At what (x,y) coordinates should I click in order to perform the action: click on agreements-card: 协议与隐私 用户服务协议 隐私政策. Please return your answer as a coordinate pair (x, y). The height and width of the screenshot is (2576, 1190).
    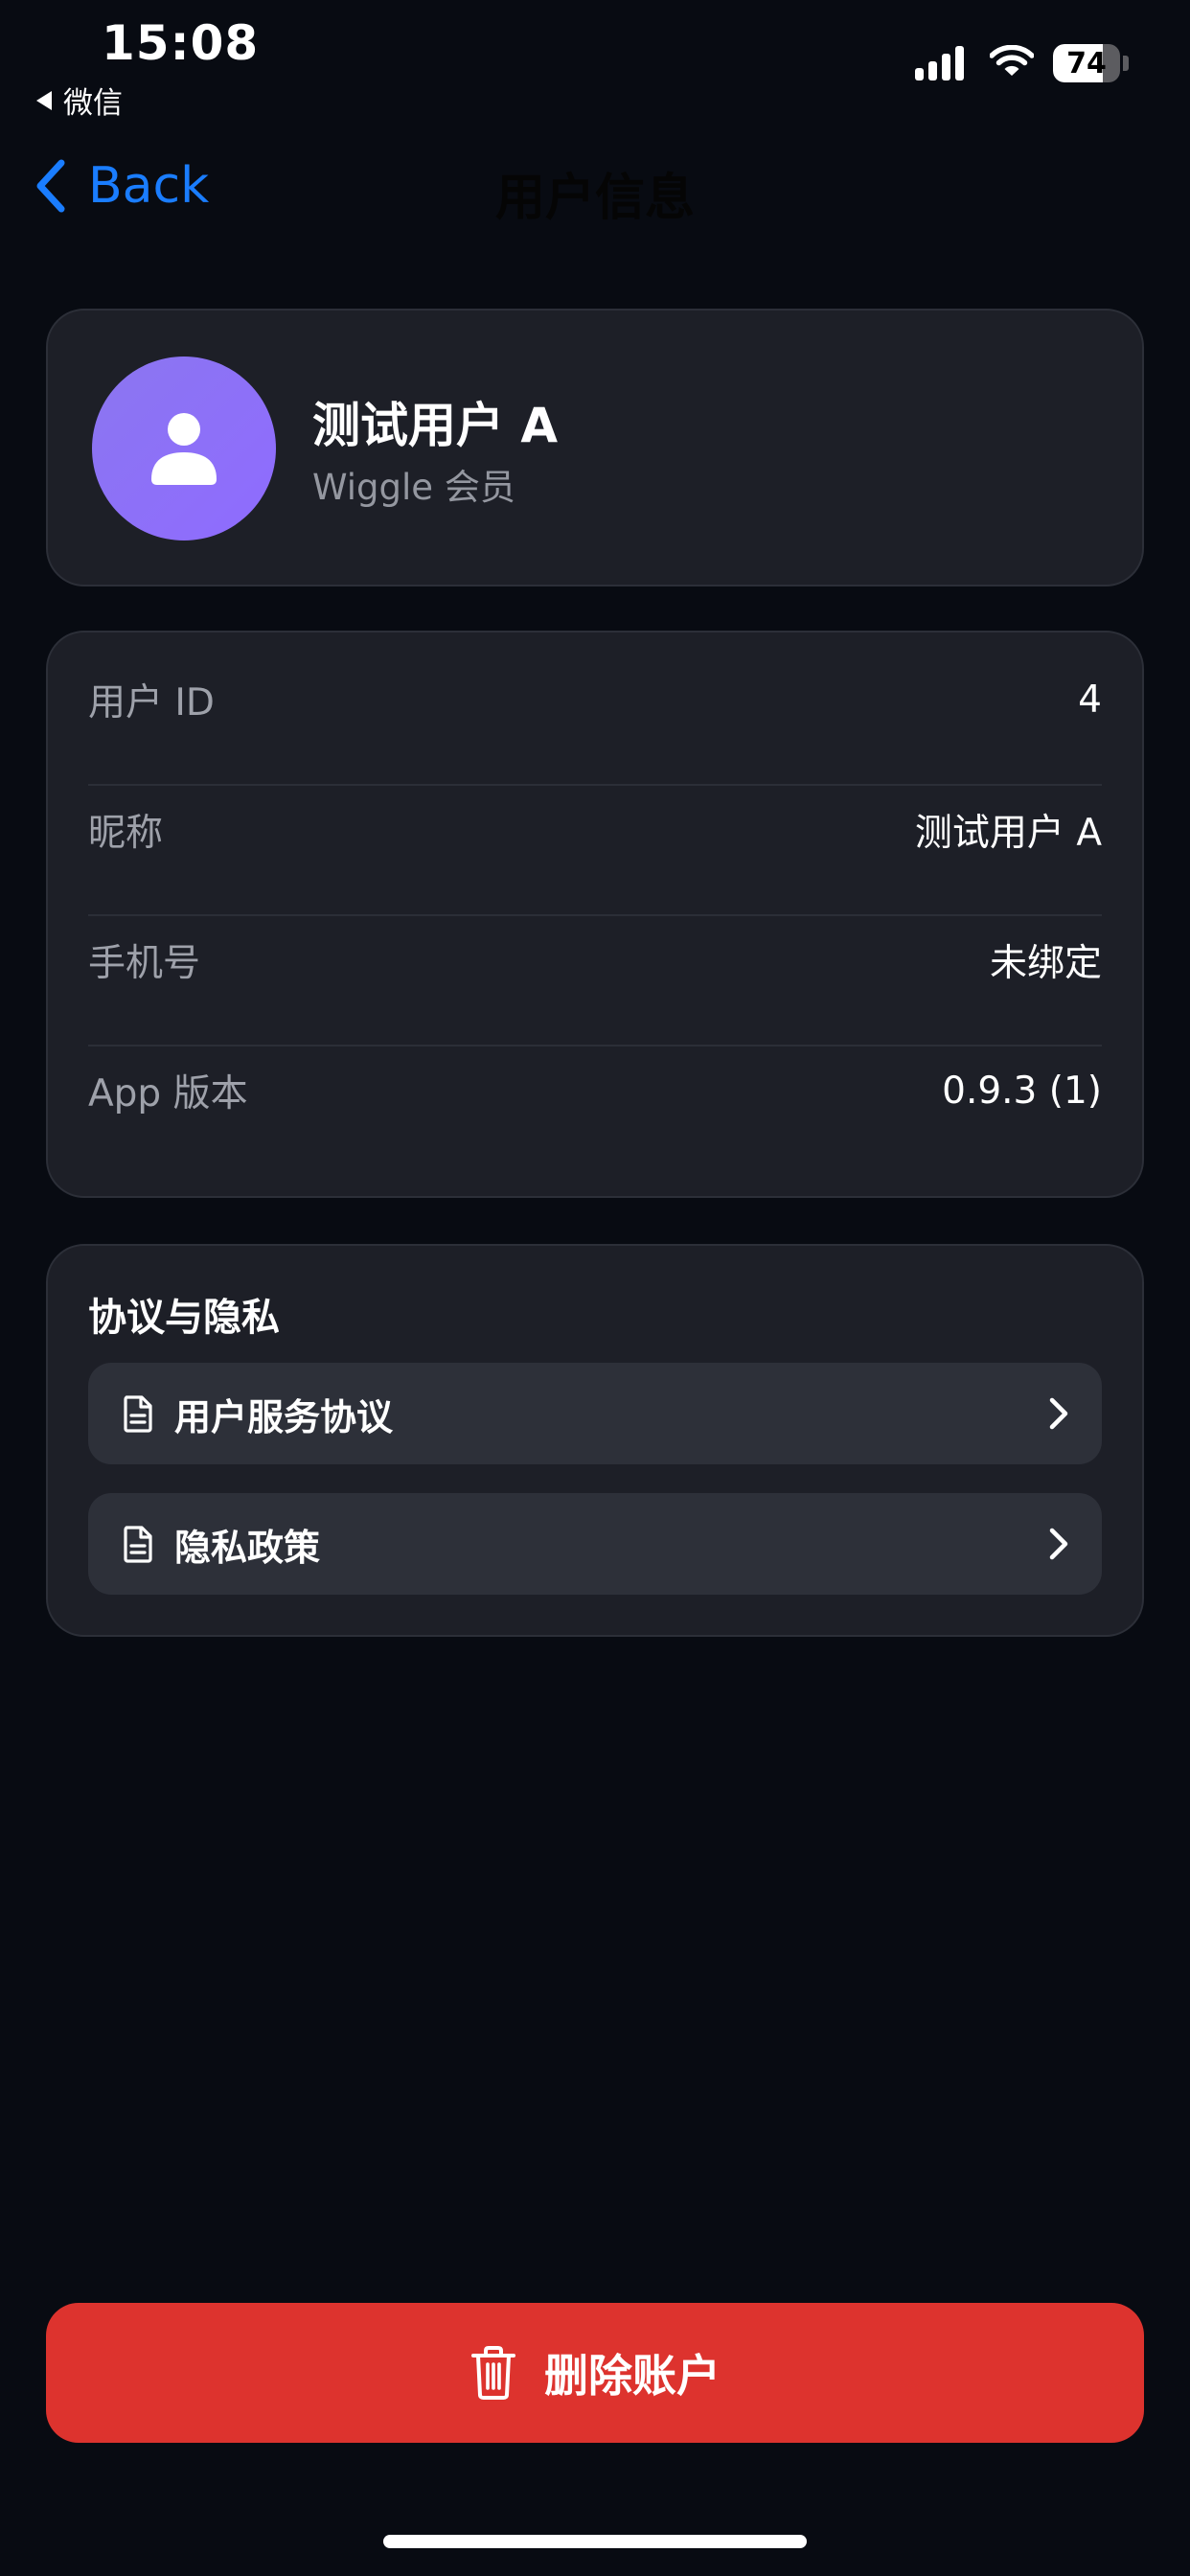
    Looking at the image, I should click on (595, 1440).